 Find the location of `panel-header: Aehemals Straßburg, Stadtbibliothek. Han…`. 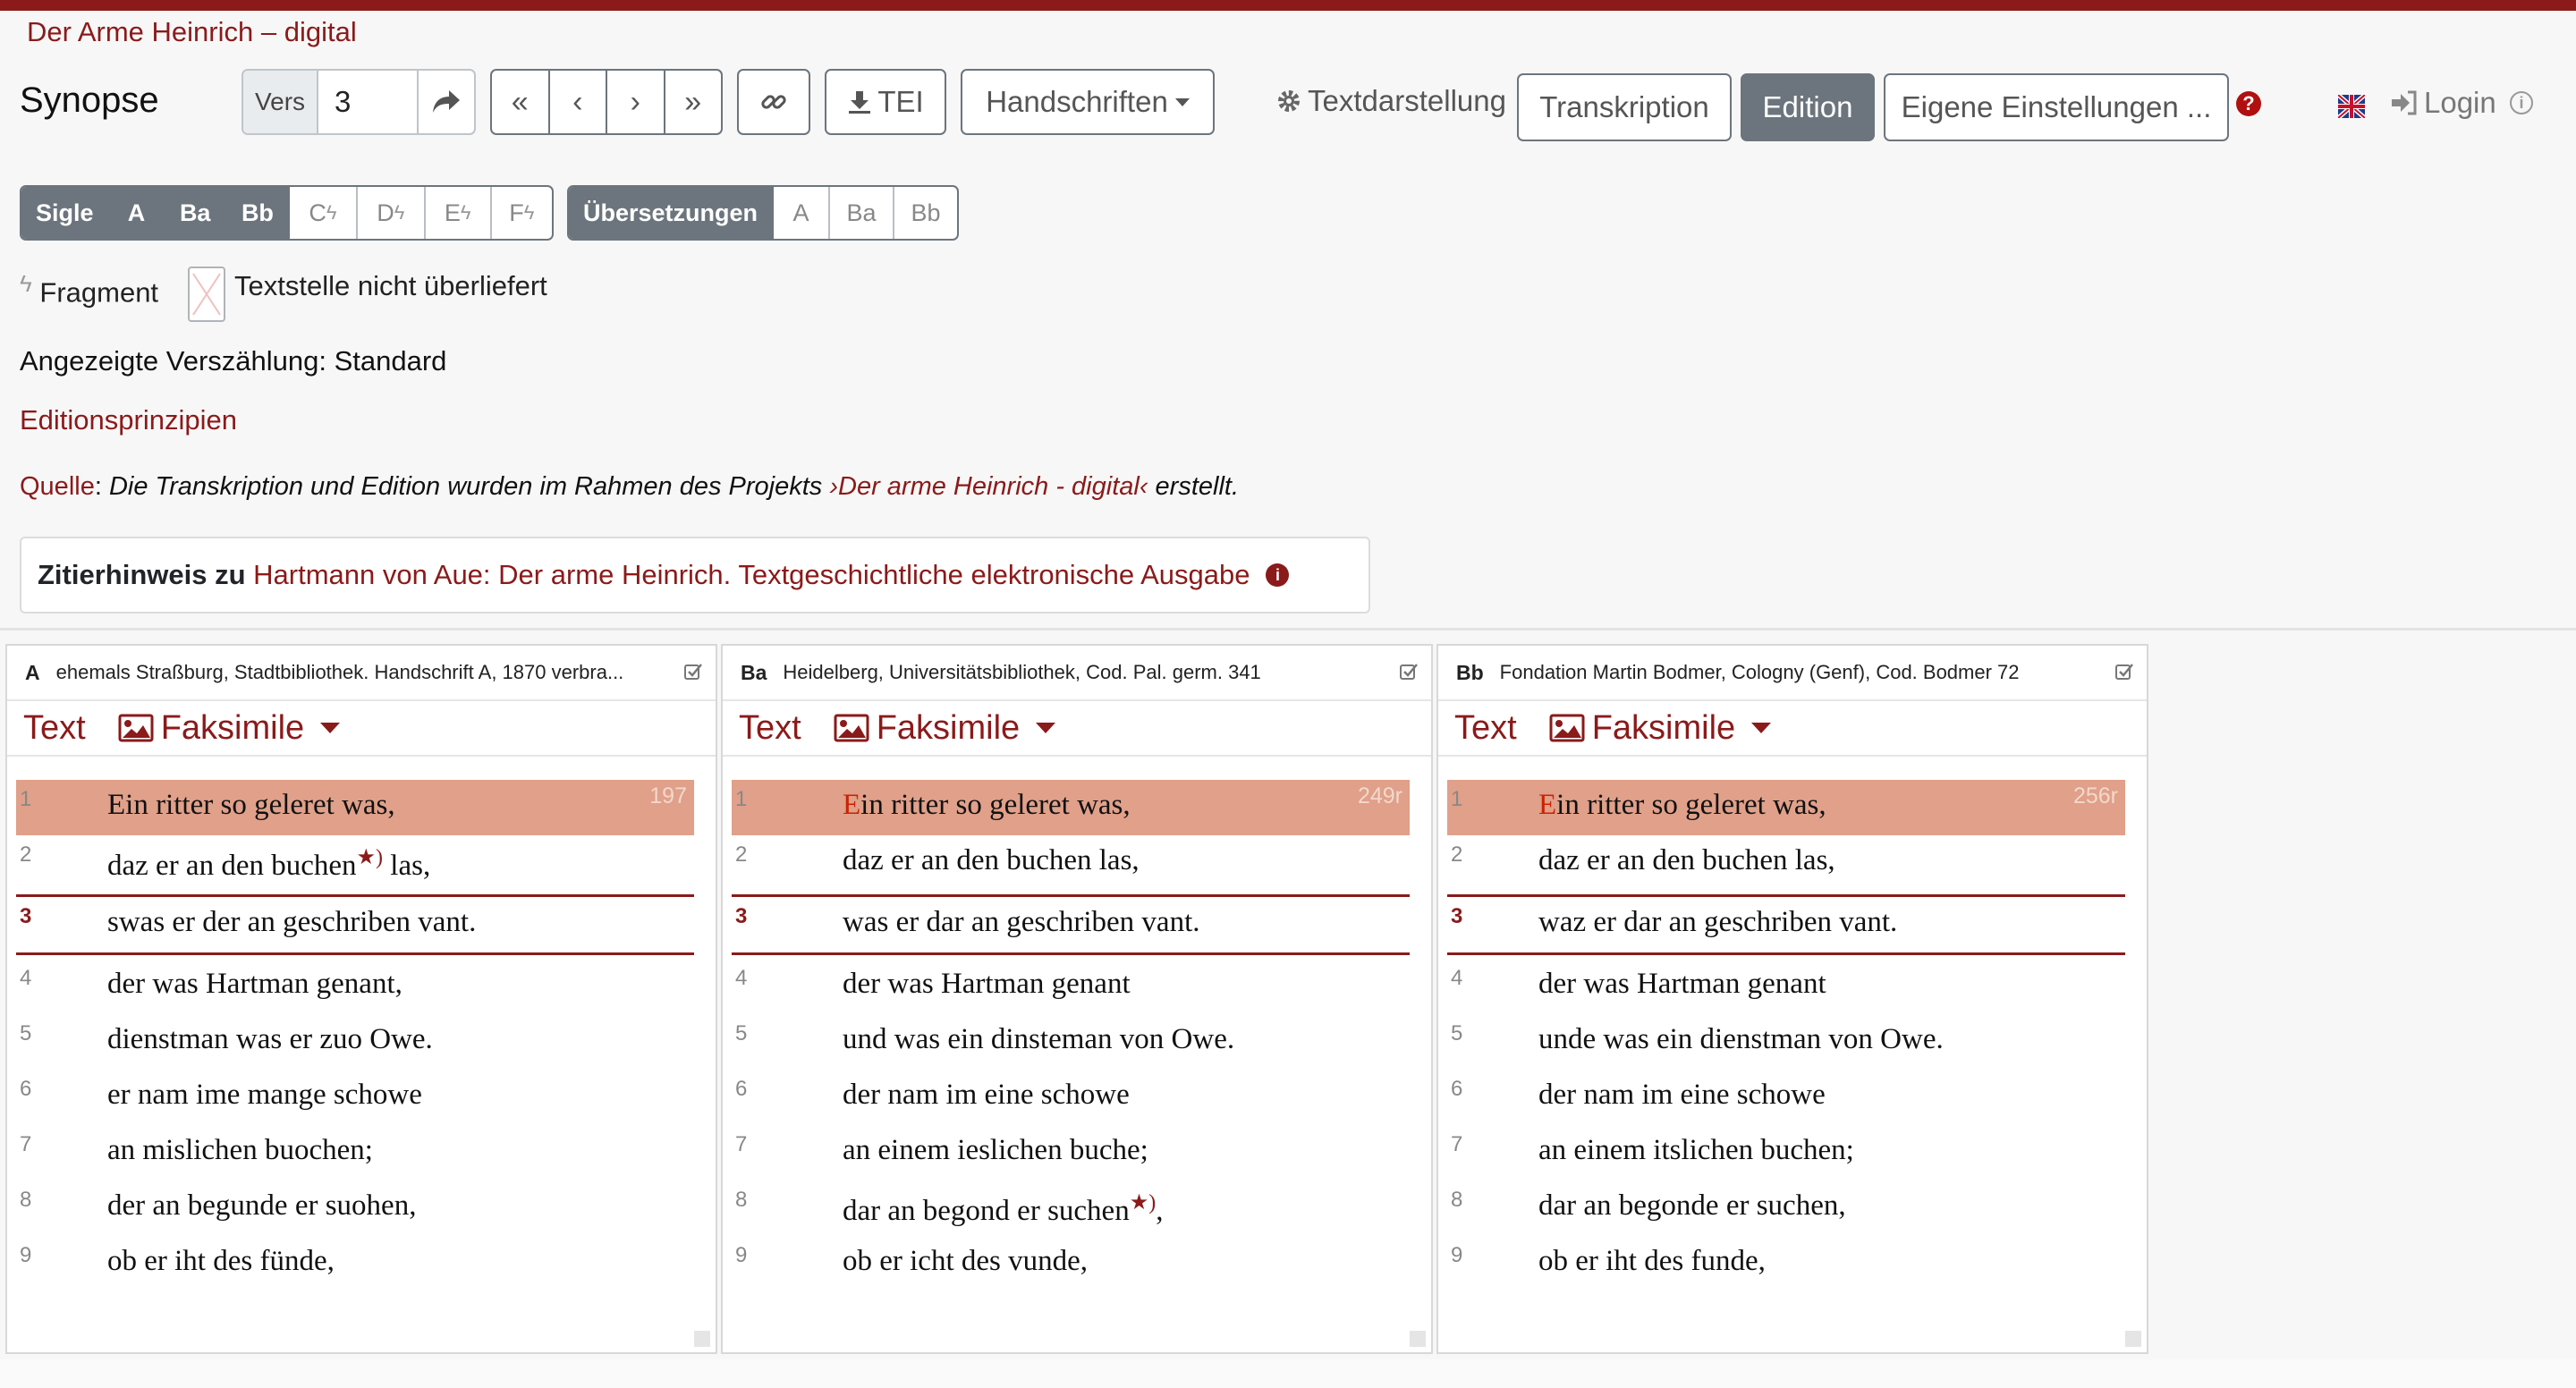

panel-header: Aehemals Straßburg, Stadtbibliothek. Han… is located at coordinates (361, 673).